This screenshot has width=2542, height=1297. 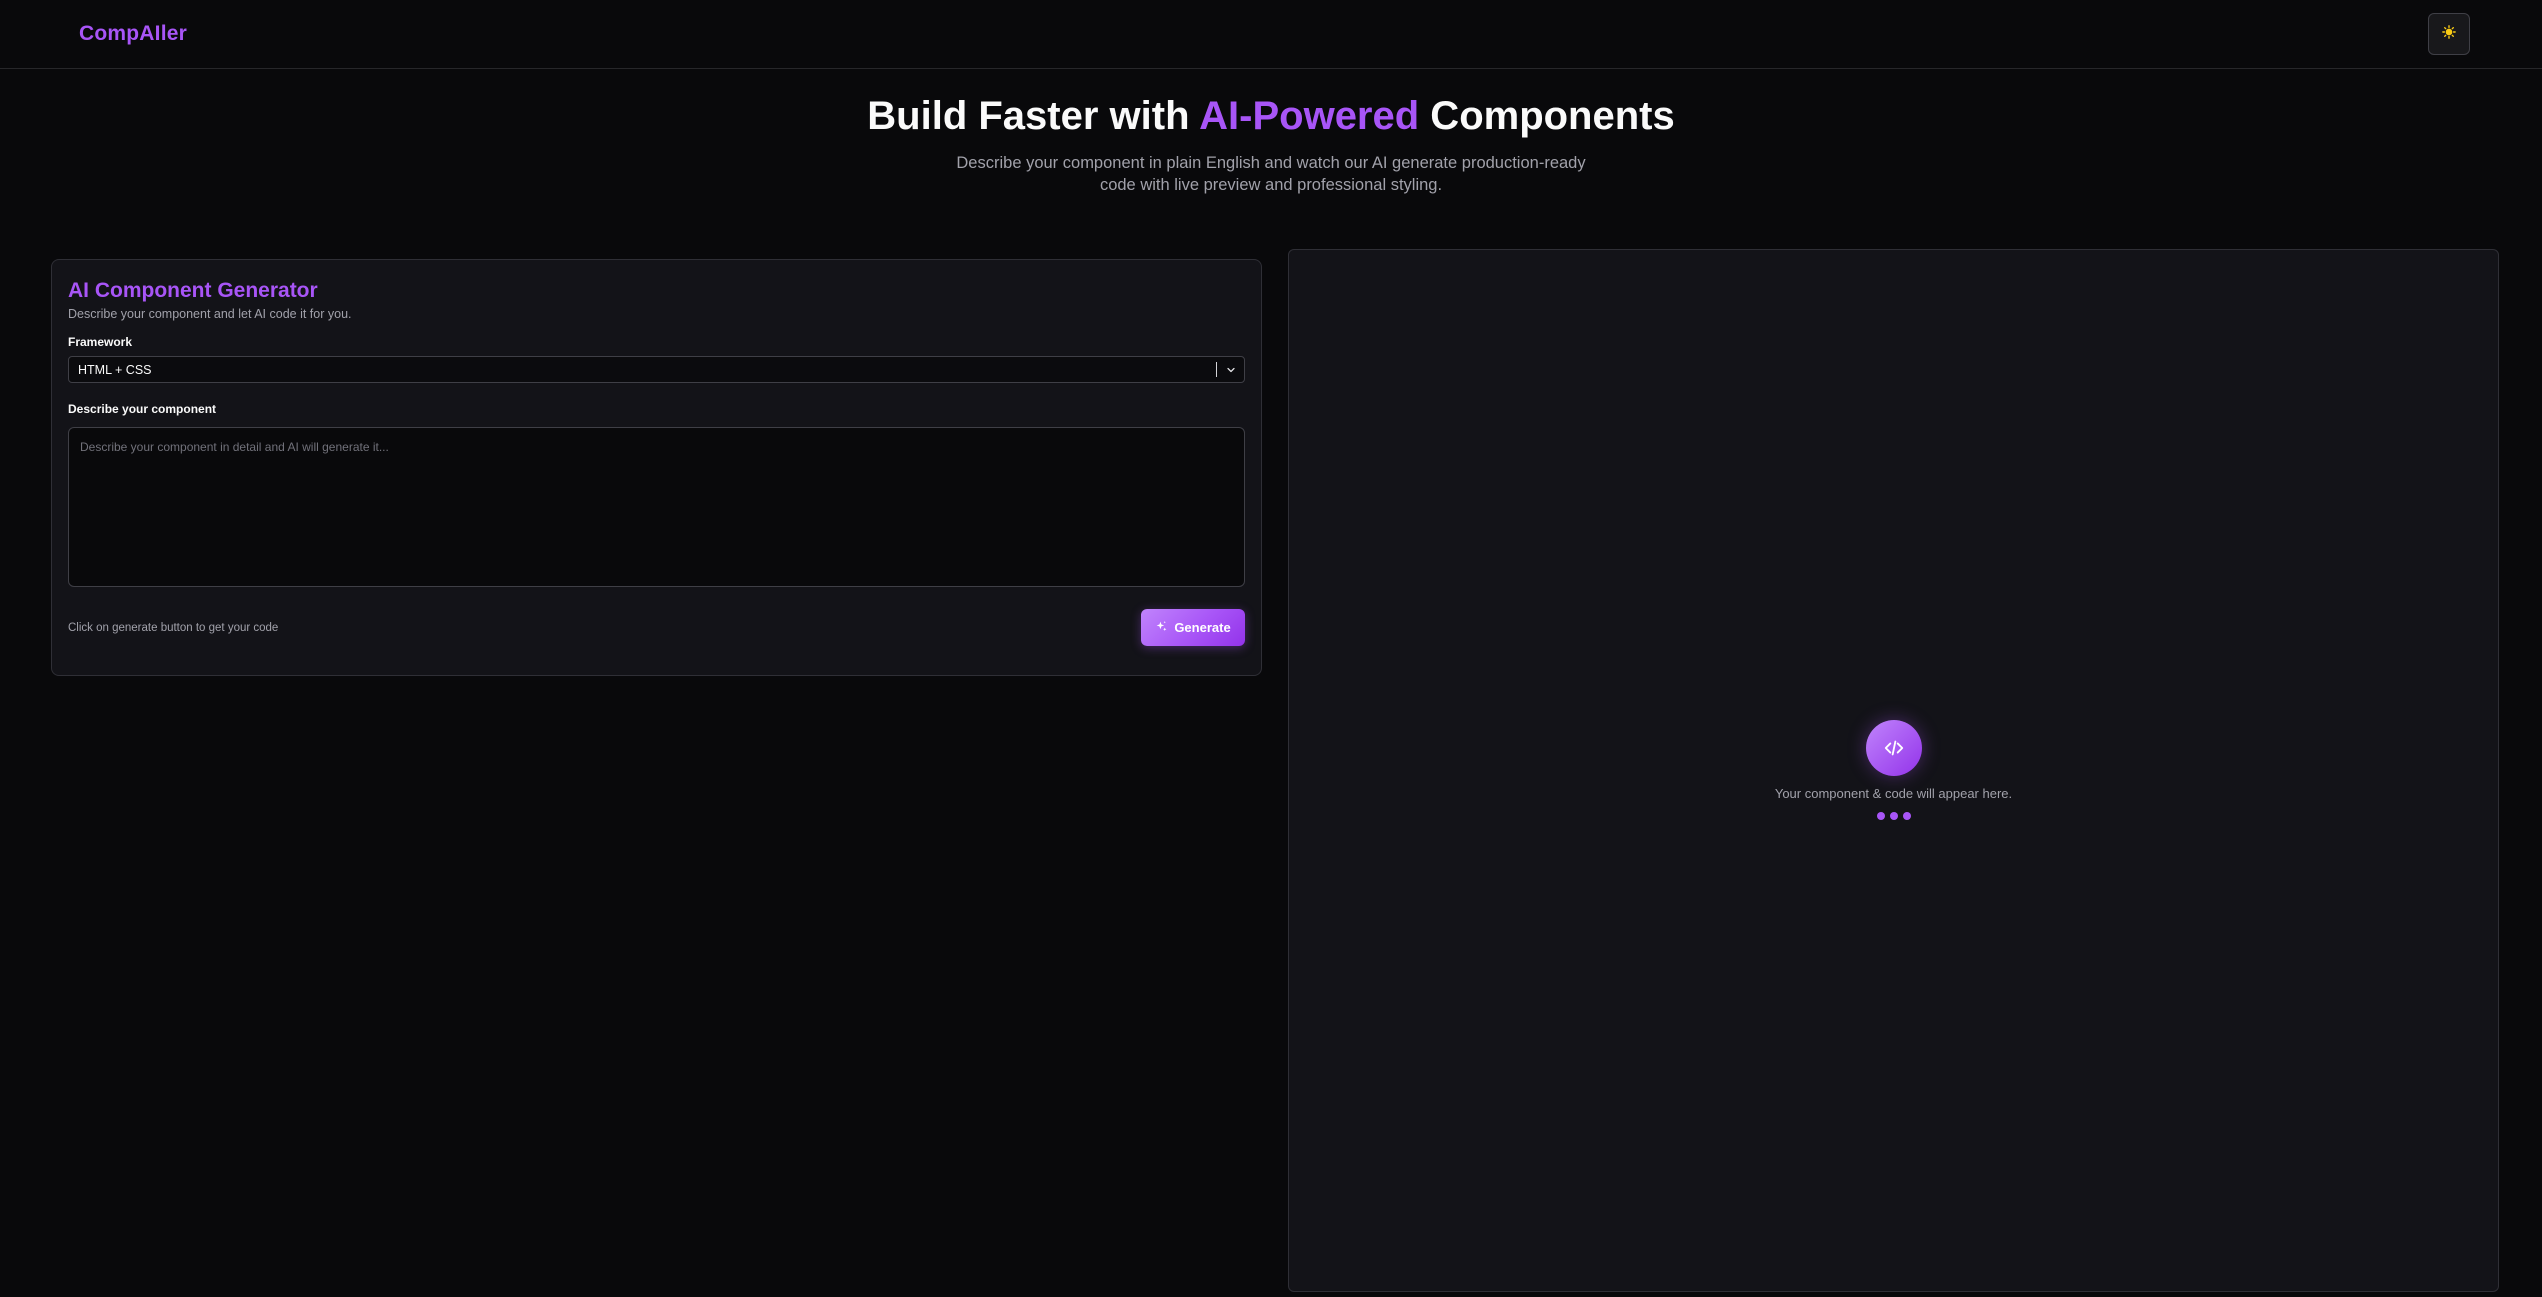 What do you see at coordinates (656, 369) in the screenshot?
I see `framework-select: HTML + CSS` at bounding box center [656, 369].